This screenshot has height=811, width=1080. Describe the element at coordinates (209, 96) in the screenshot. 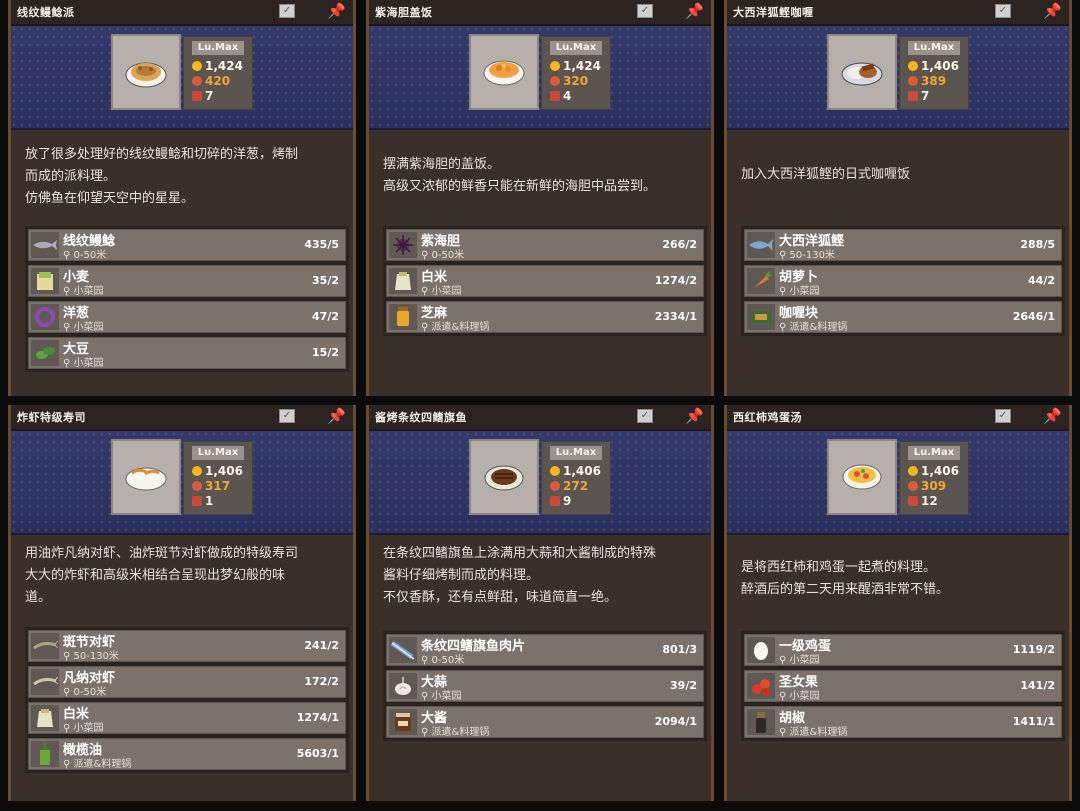

I see `stock-value: 7` at that location.